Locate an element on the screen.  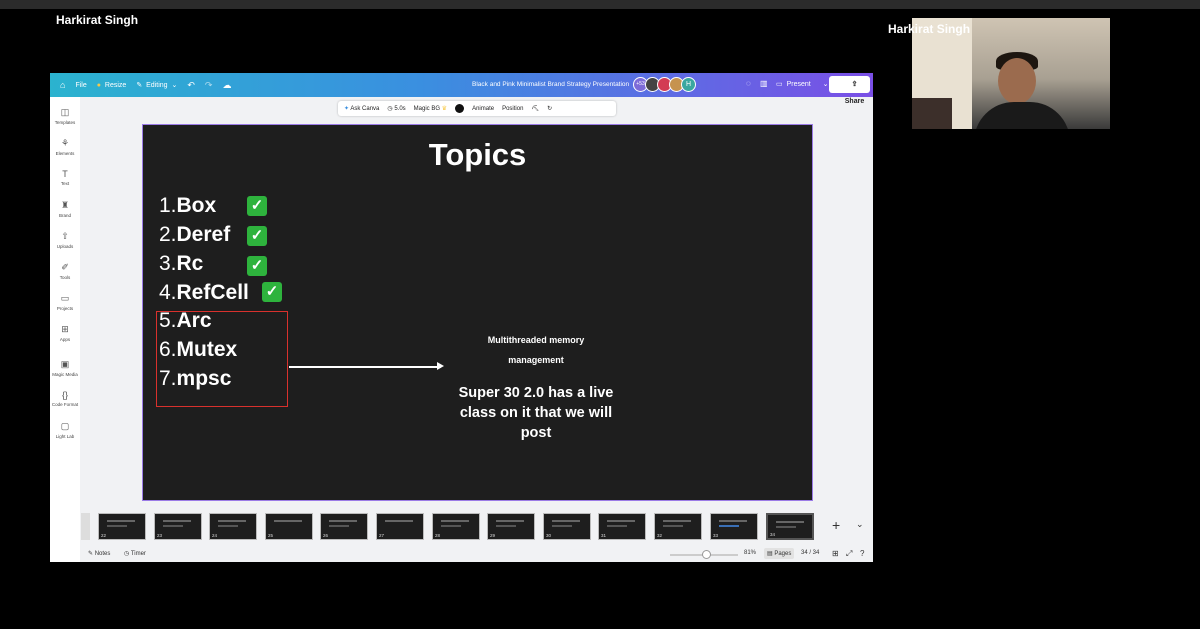
sidebar-item-uploads: ⇧ Uploads is located at coordinates (65, 240).